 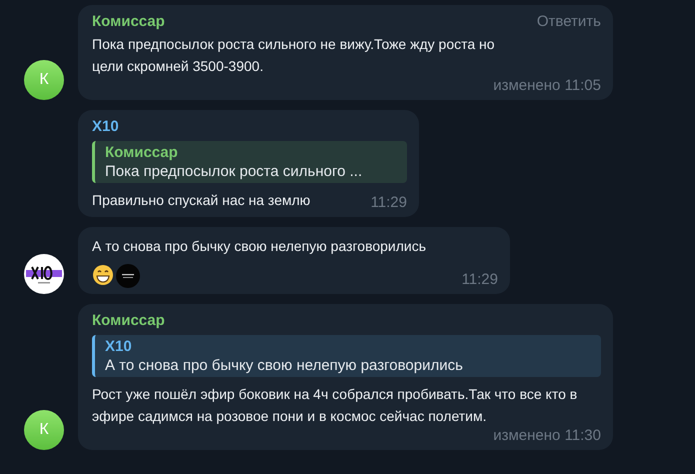 I want to click on sticker-reaction-icon, so click(x=128, y=276).